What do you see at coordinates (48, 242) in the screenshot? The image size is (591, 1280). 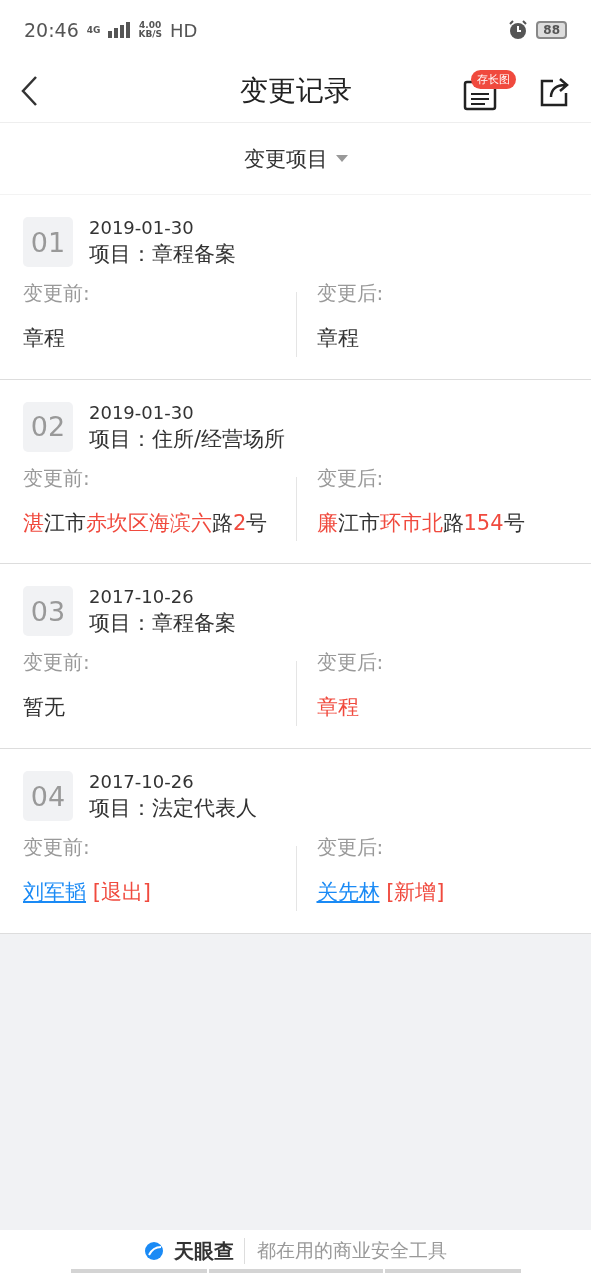 I see `record-number: 01` at bounding box center [48, 242].